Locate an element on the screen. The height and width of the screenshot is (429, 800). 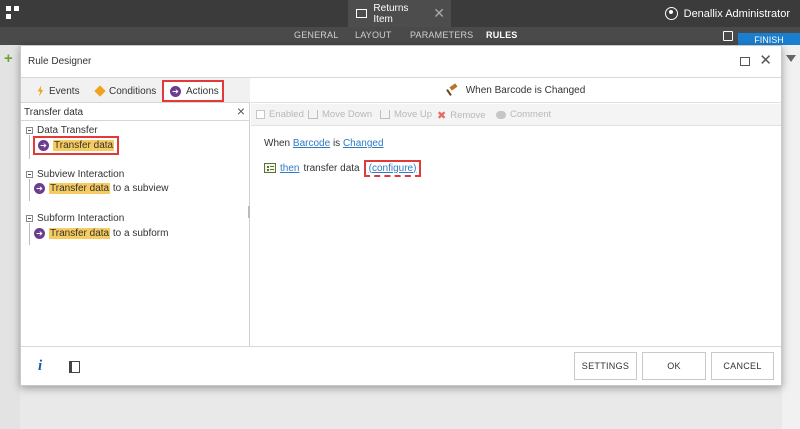
tree-group-header: Subview Interaction is located at coordinates (136, 174).